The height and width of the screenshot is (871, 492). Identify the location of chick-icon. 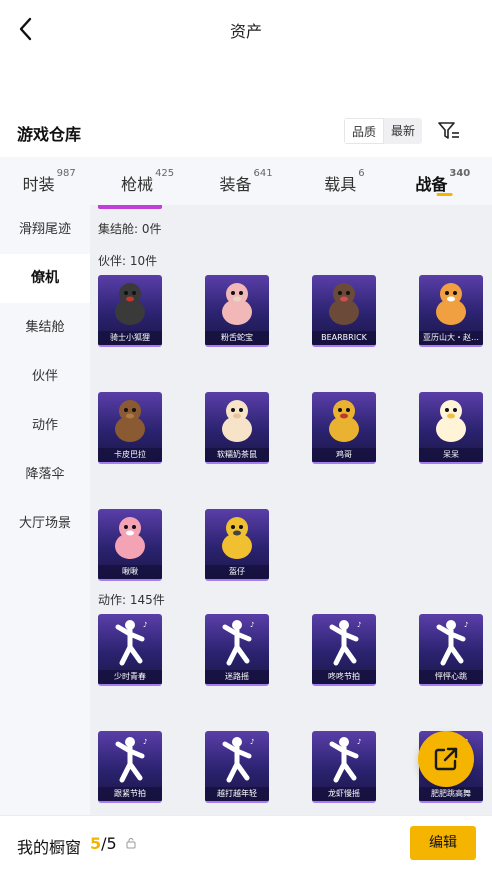
(451, 420).